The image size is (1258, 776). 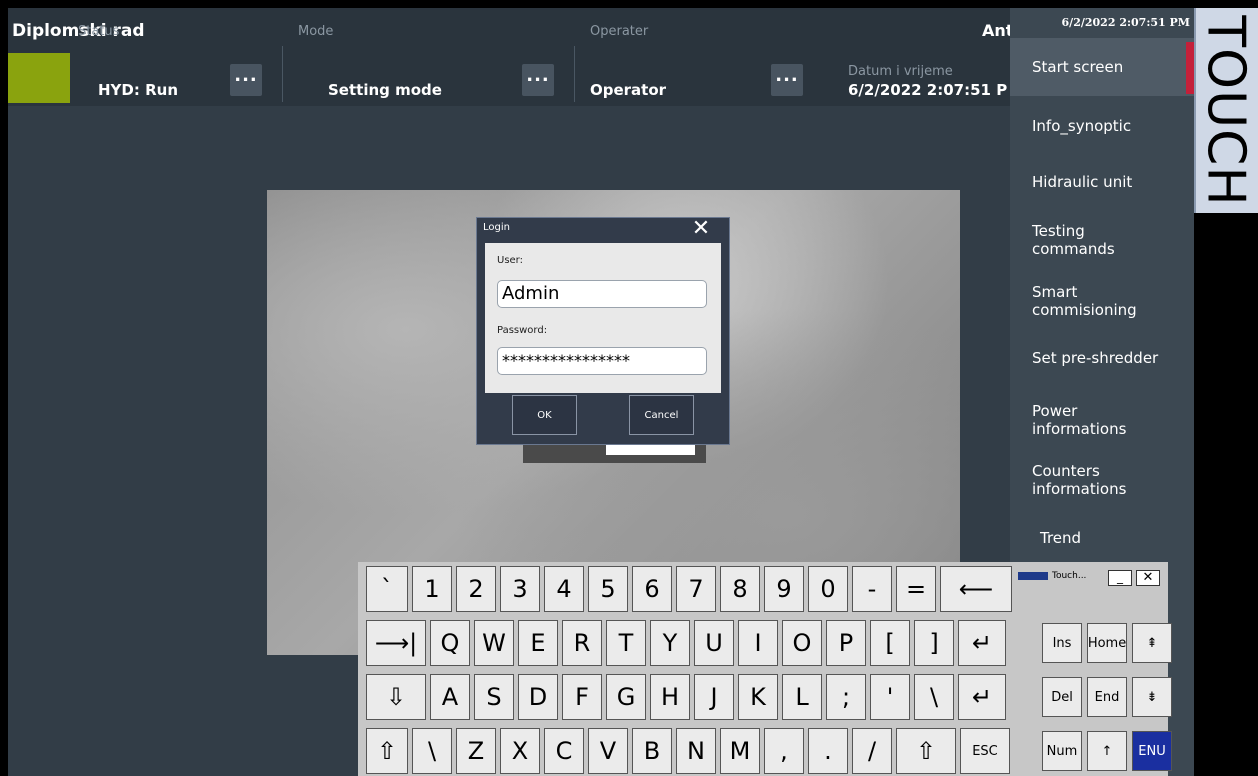 I want to click on nav-item-counters-informations: Counters informations, so click(x=1080, y=480).